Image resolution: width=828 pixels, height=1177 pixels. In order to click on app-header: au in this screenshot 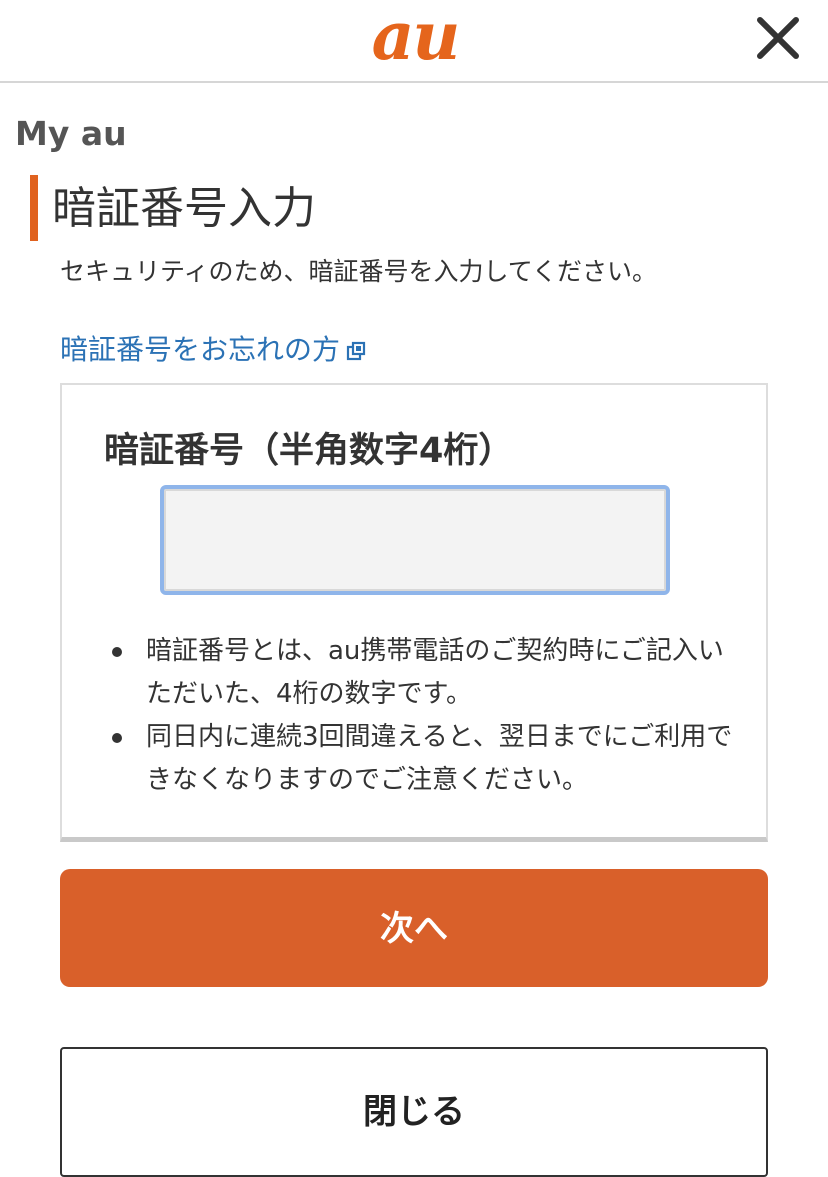, I will do `click(414, 41)`.